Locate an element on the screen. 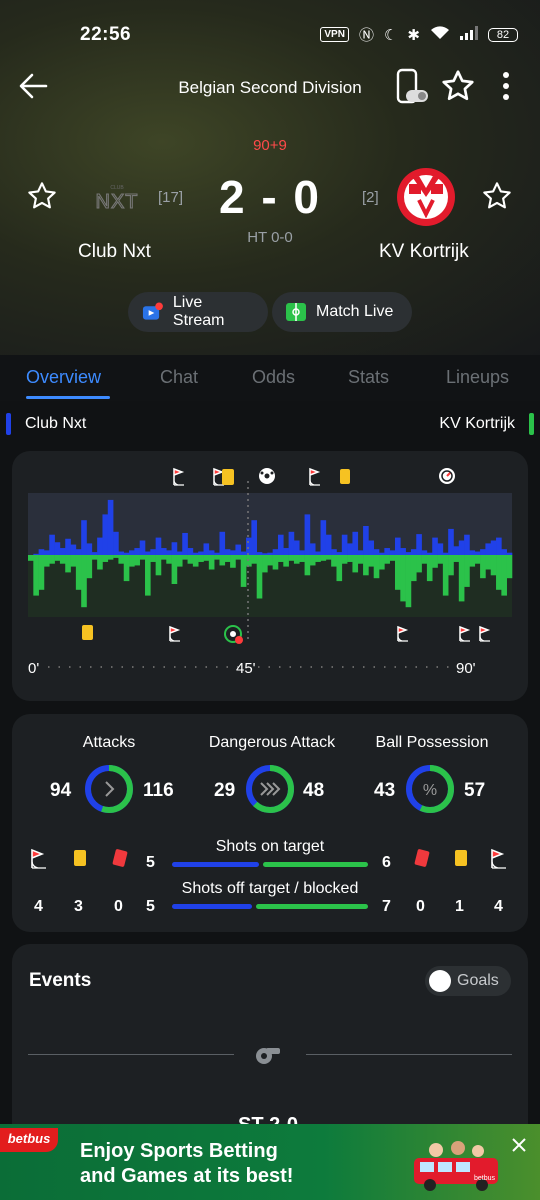  more-options-button is located at coordinates (506, 86).